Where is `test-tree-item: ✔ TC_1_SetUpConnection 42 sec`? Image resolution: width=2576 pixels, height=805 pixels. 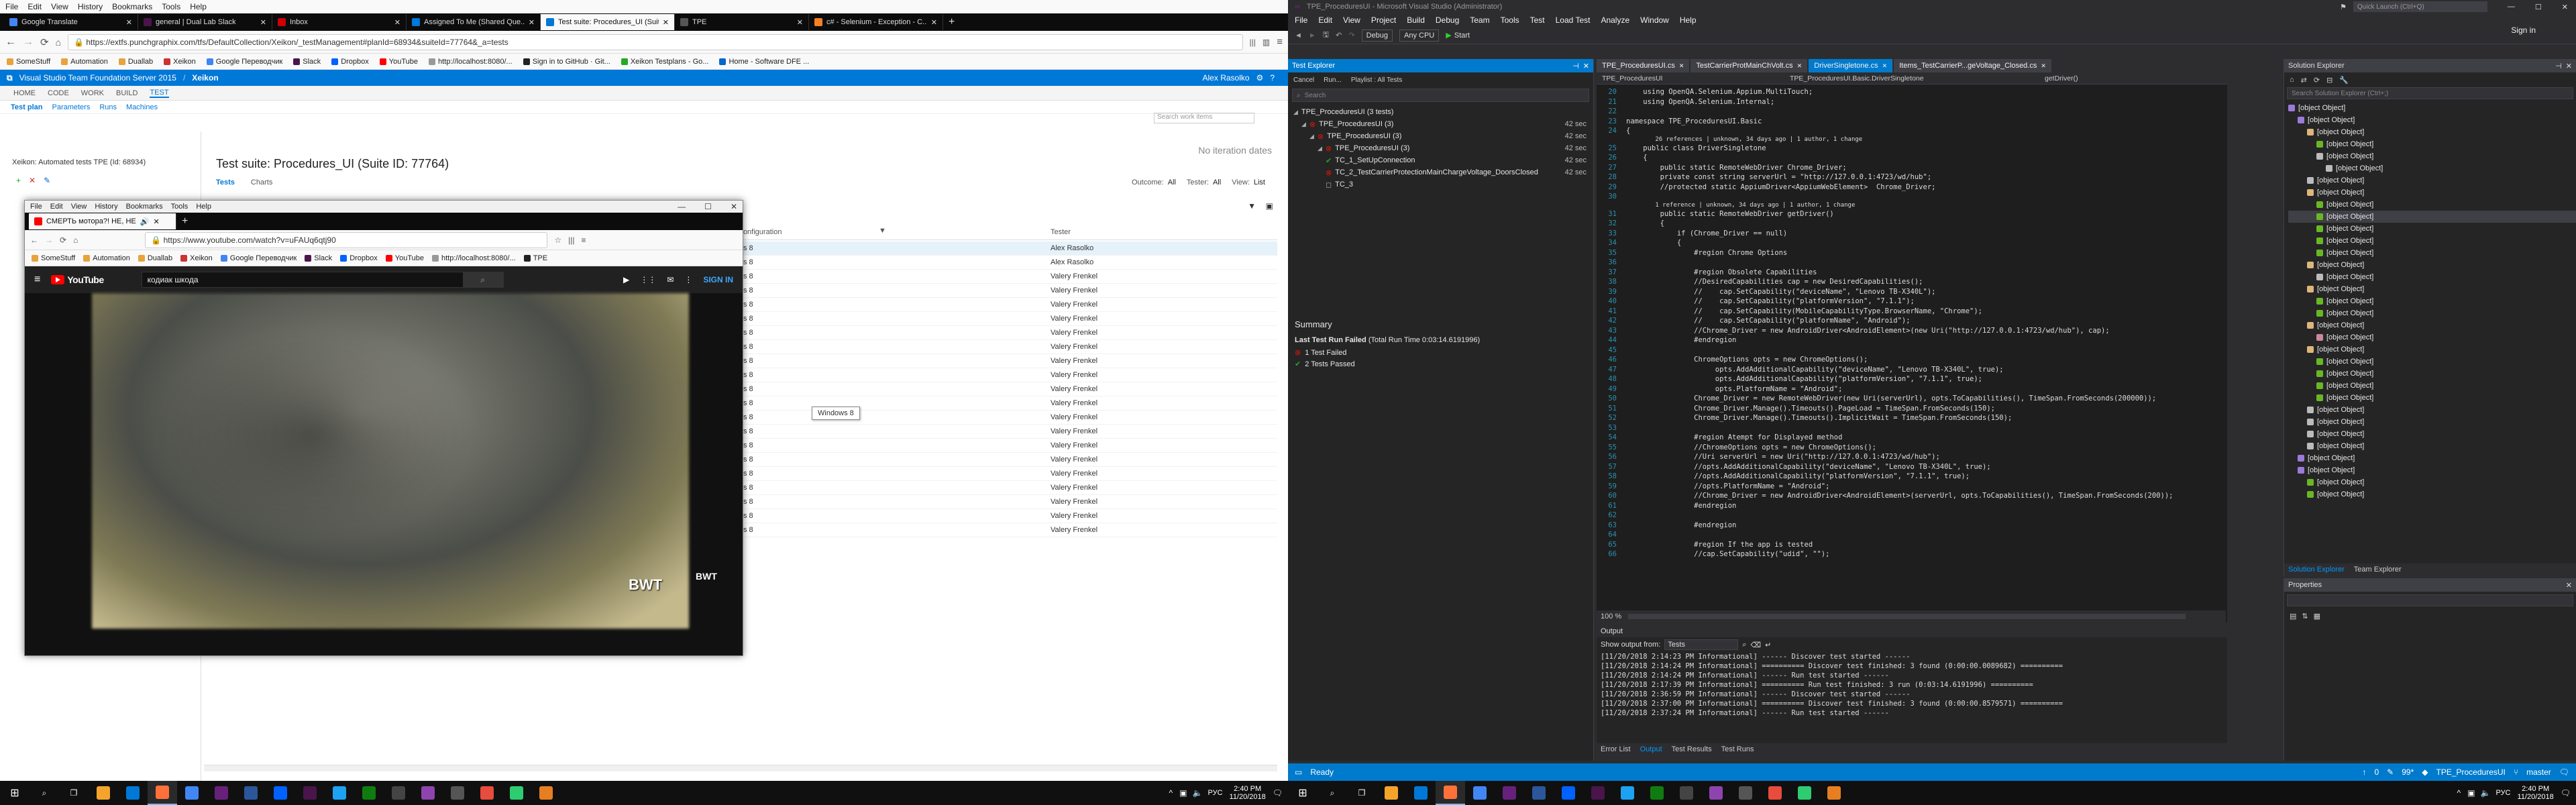
test-tree-item: ✔ TC_1_SetUpConnection 42 sec is located at coordinates (1440, 160).